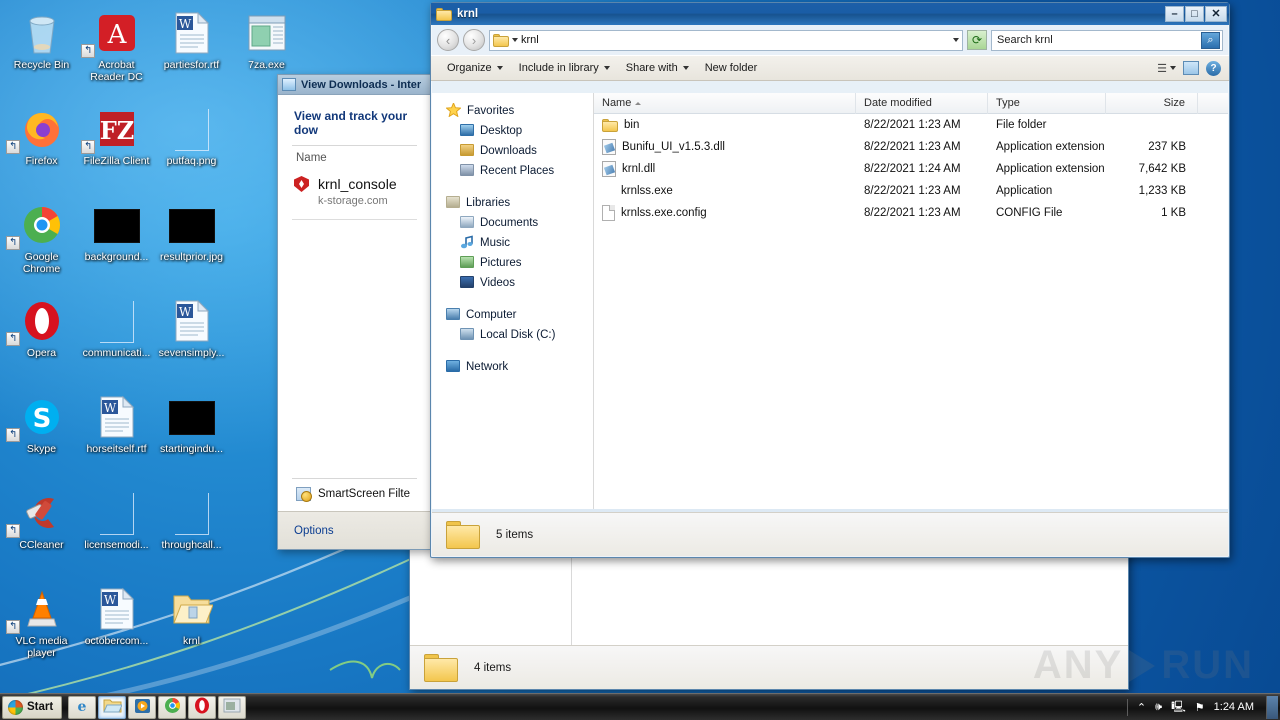 The height and width of the screenshot is (720, 1280). Describe the element at coordinates (41, 514) in the screenshot. I see `ccleaner-icon` at that location.